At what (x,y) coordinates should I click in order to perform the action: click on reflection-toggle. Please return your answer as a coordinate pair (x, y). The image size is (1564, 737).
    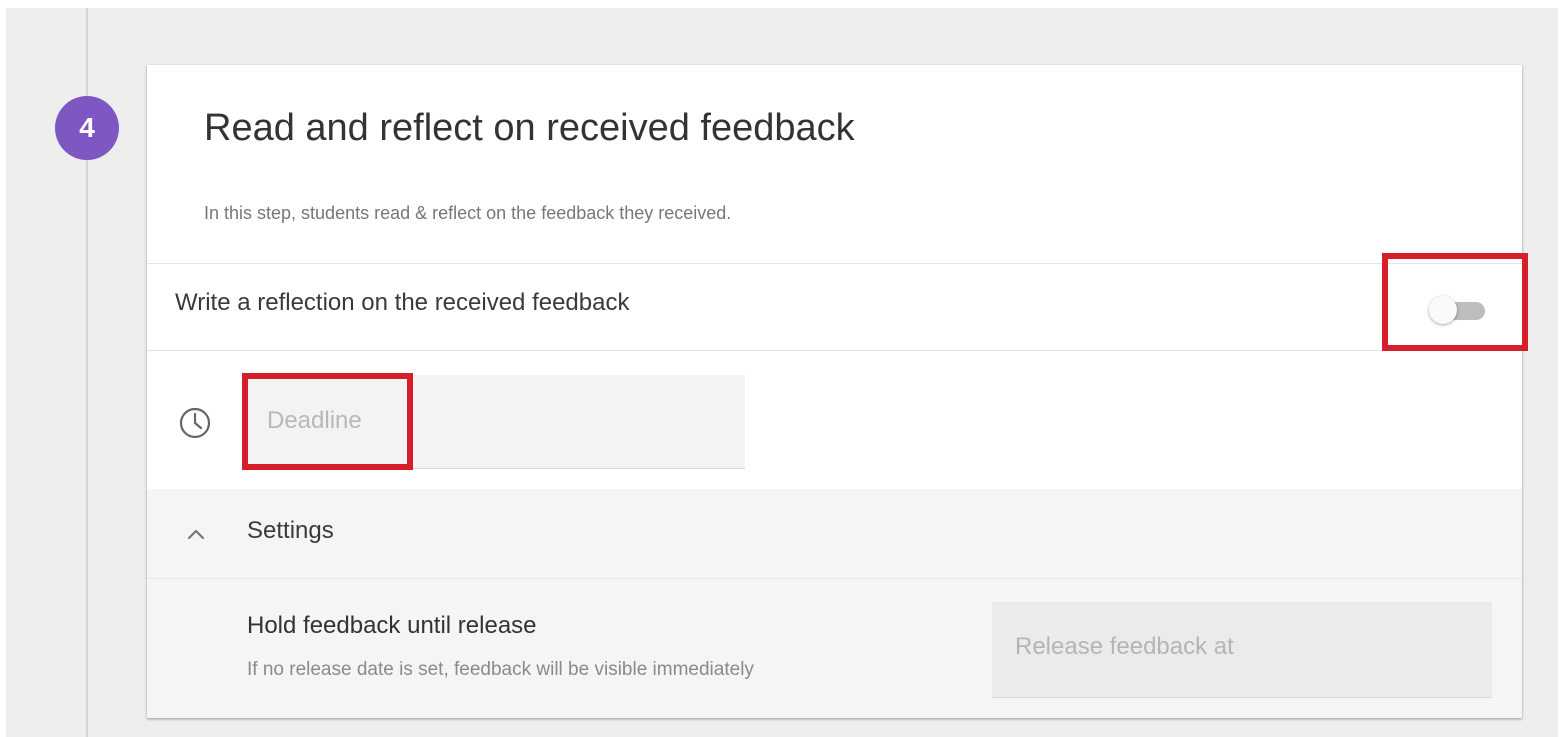
    Looking at the image, I should click on (1459, 310).